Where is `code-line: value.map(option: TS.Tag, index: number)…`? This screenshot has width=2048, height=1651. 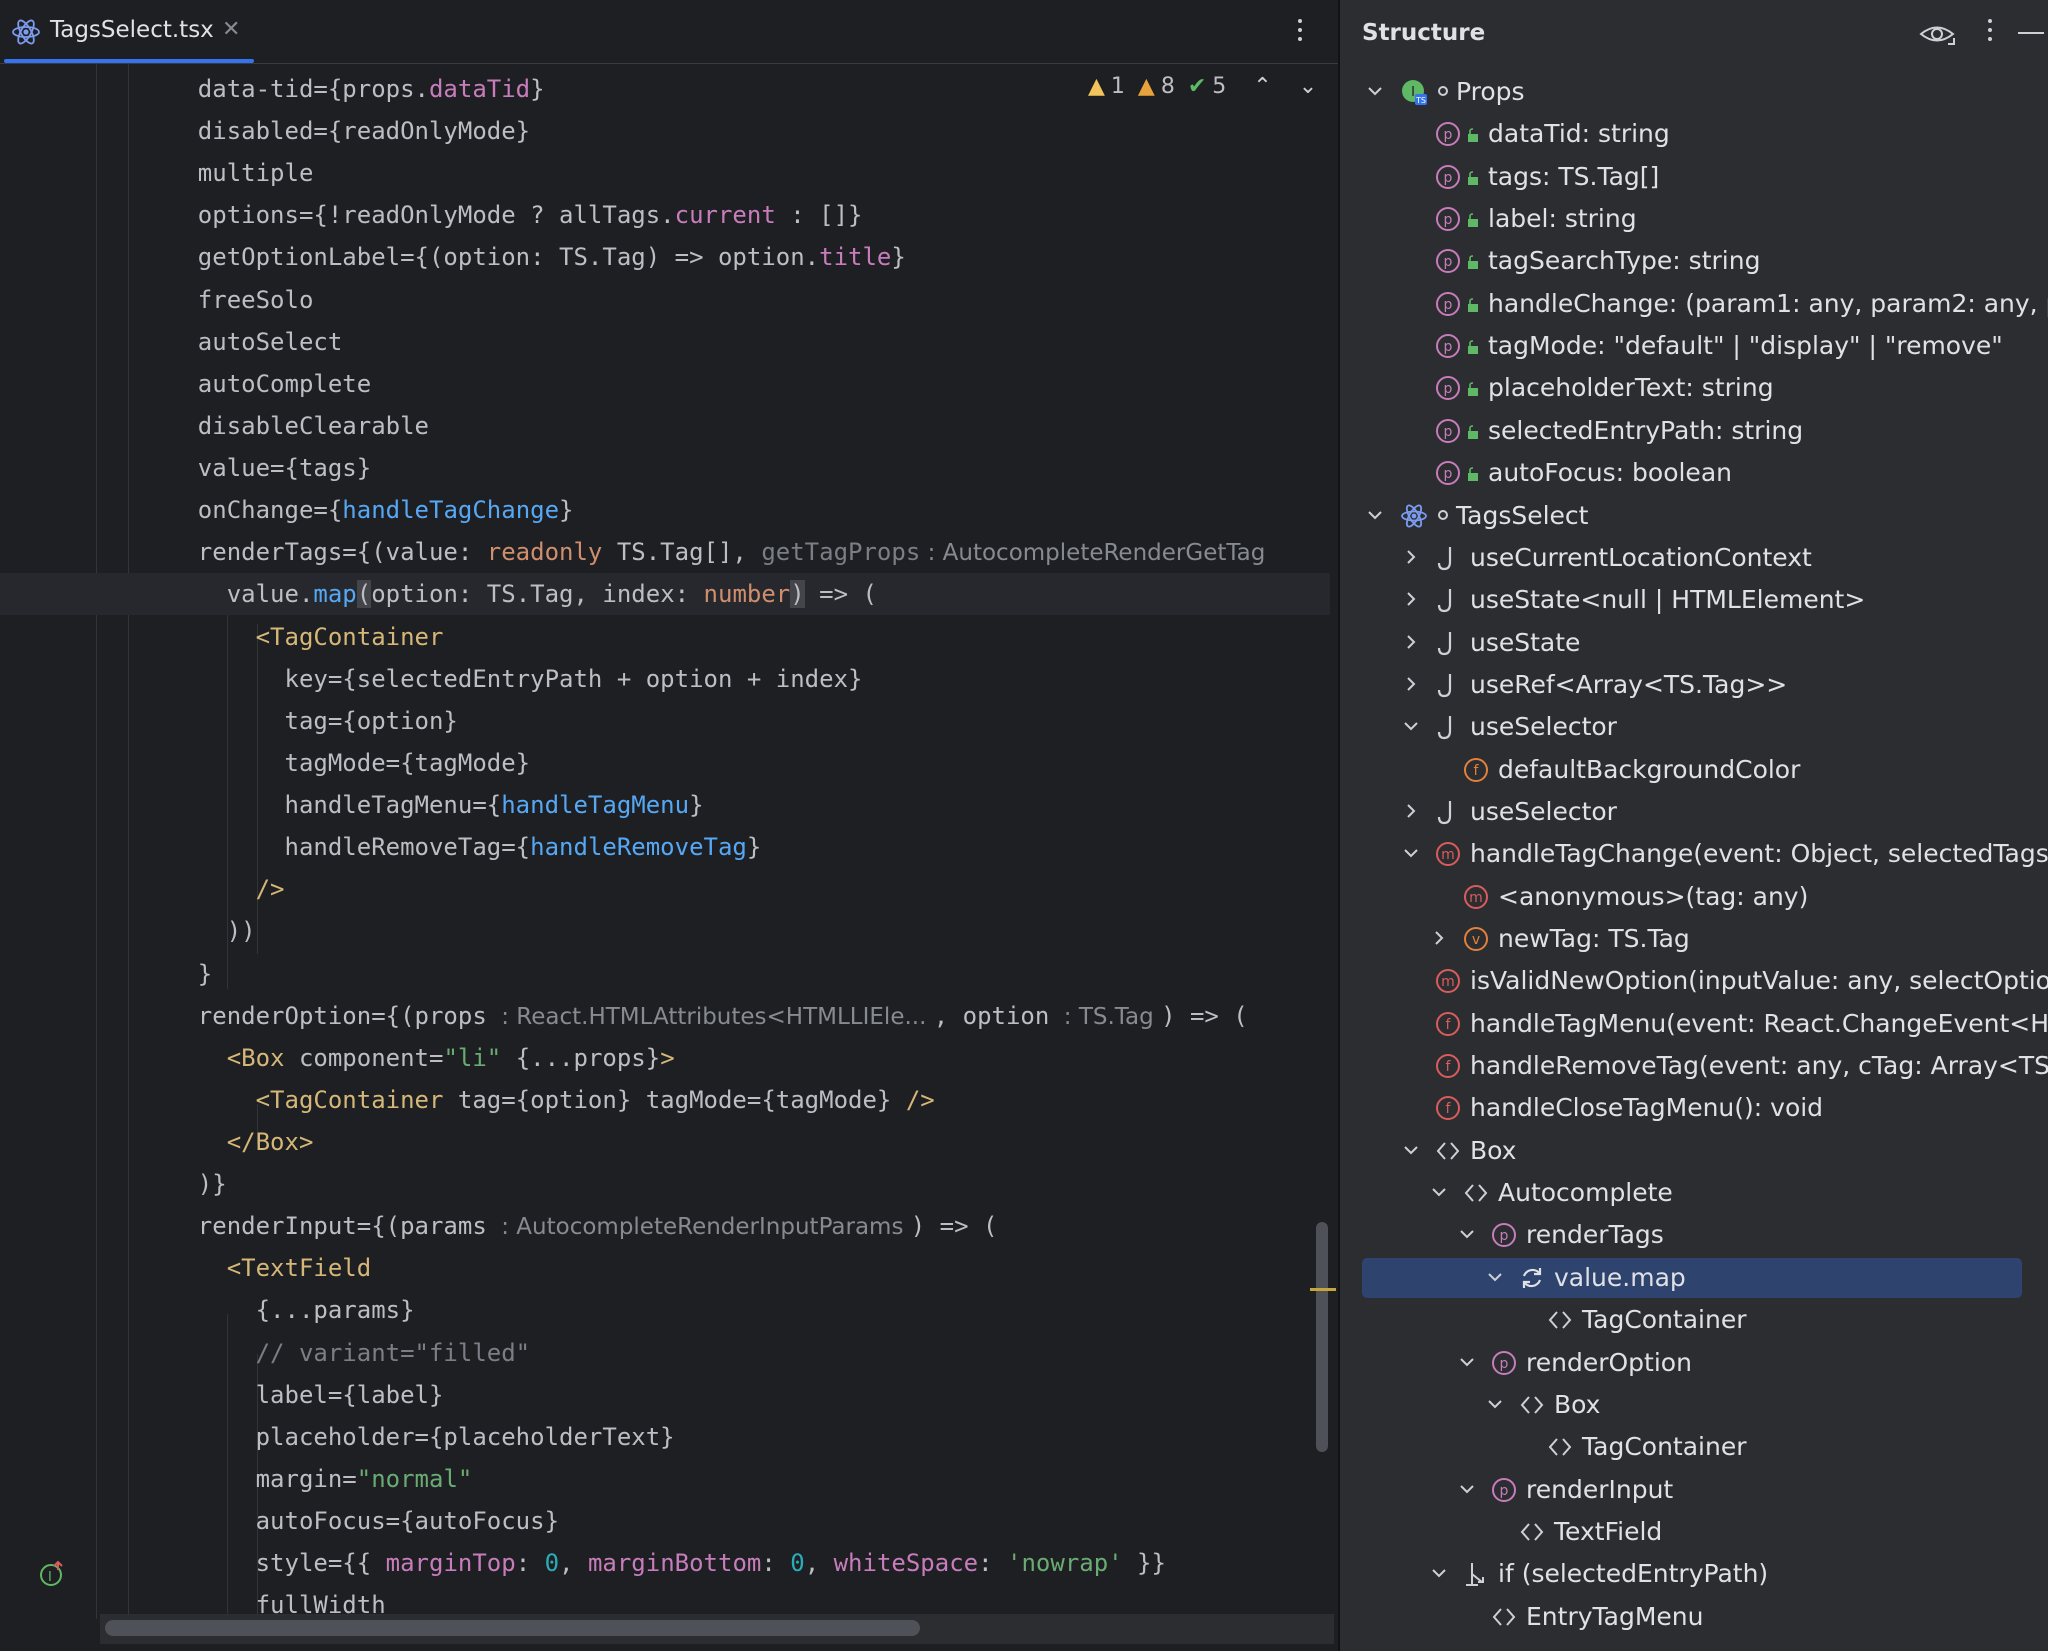
code-line: value.map(option: TS.Tag, index: number)… is located at coordinates (665, 594).